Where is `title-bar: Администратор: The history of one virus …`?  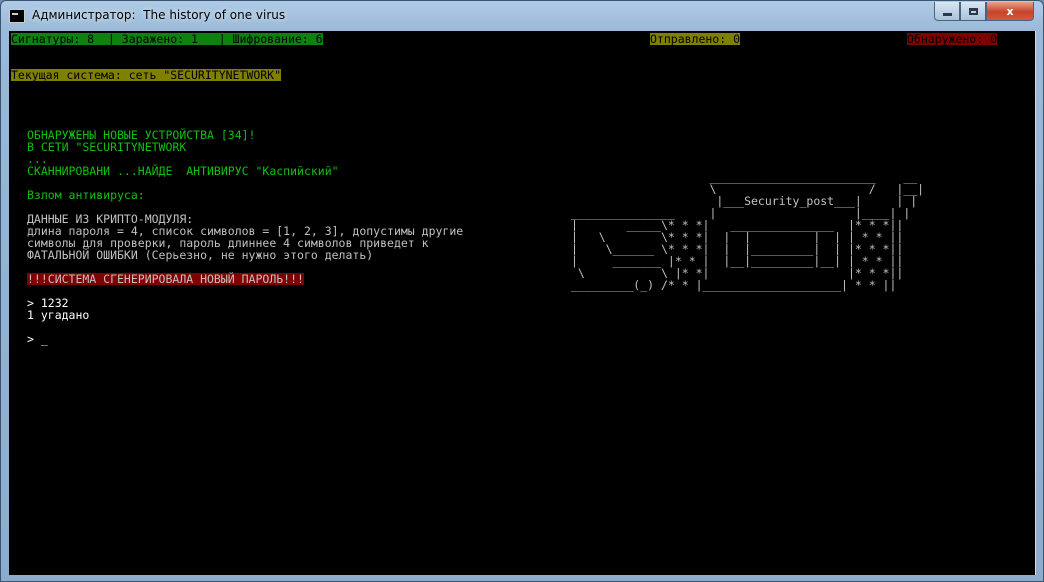
title-bar: Администратор: The history of one virus … is located at coordinates (522, 16).